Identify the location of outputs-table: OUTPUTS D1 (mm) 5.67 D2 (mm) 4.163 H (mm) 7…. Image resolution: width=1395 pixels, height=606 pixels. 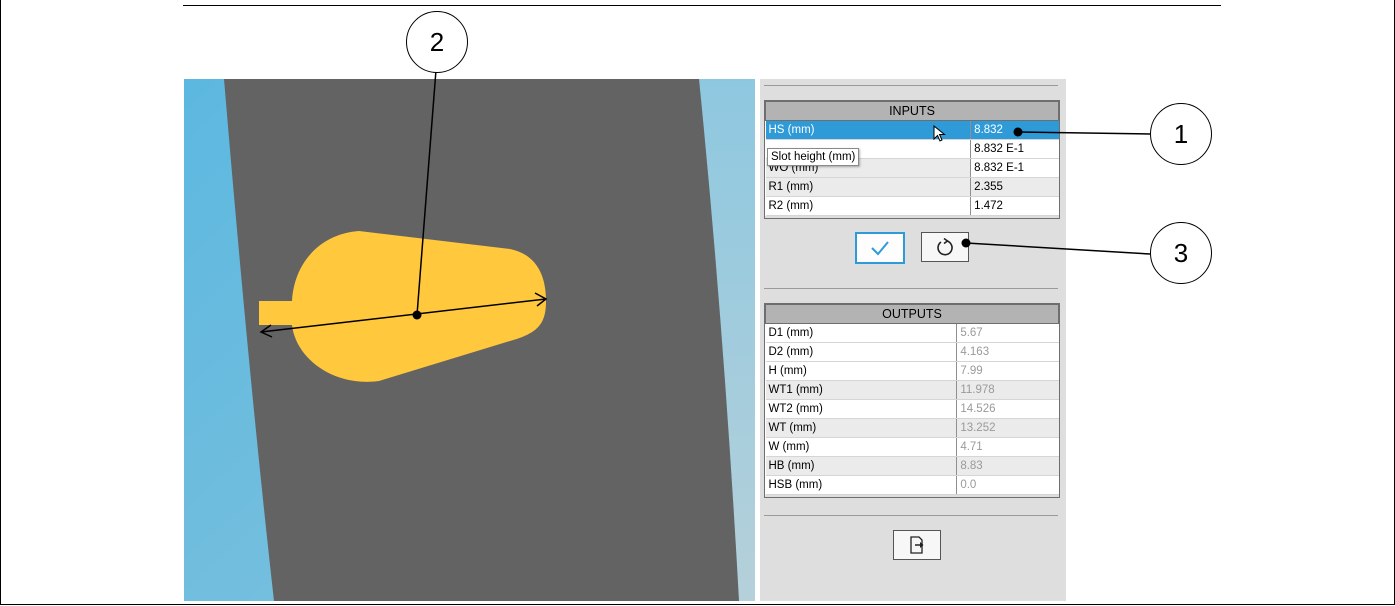
(912, 399).